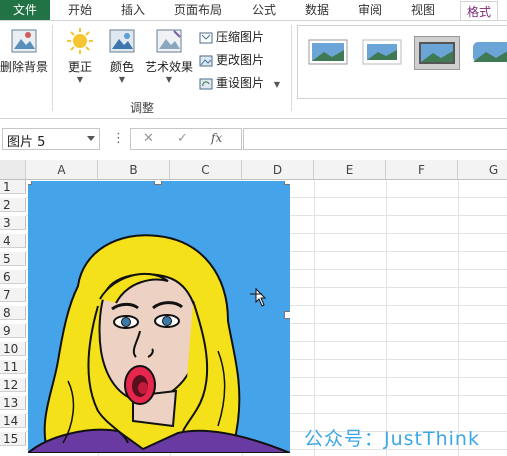  I want to click on row-header-11: 11, so click(13, 367).